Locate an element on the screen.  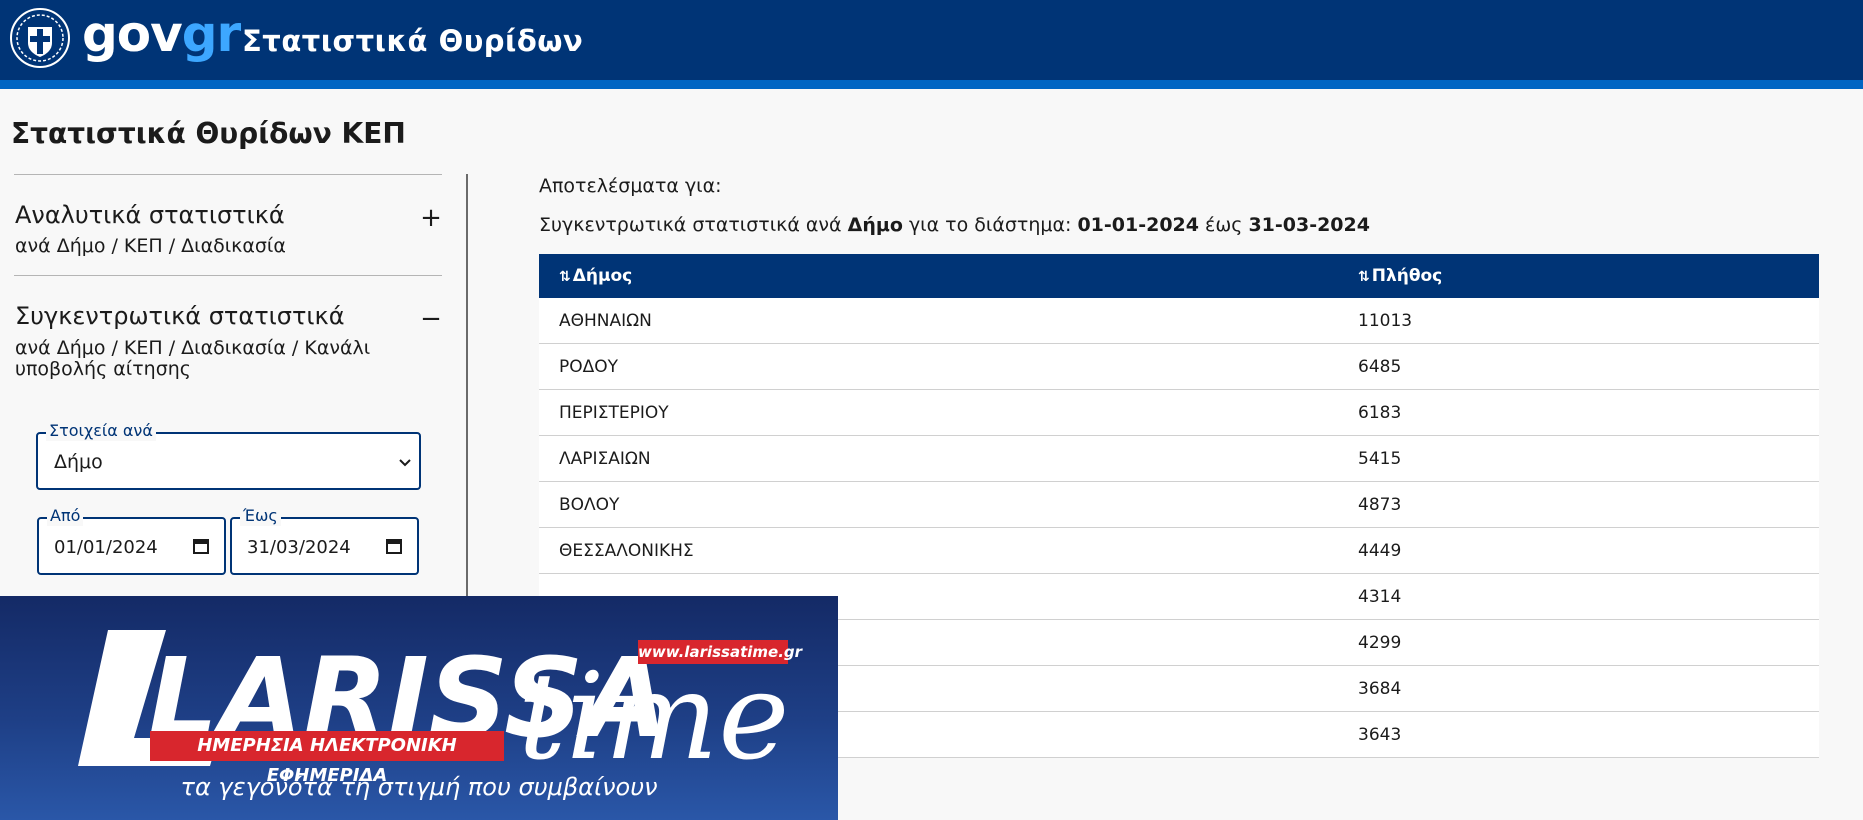
cell-count: 6183 is located at coordinates (1380, 413).